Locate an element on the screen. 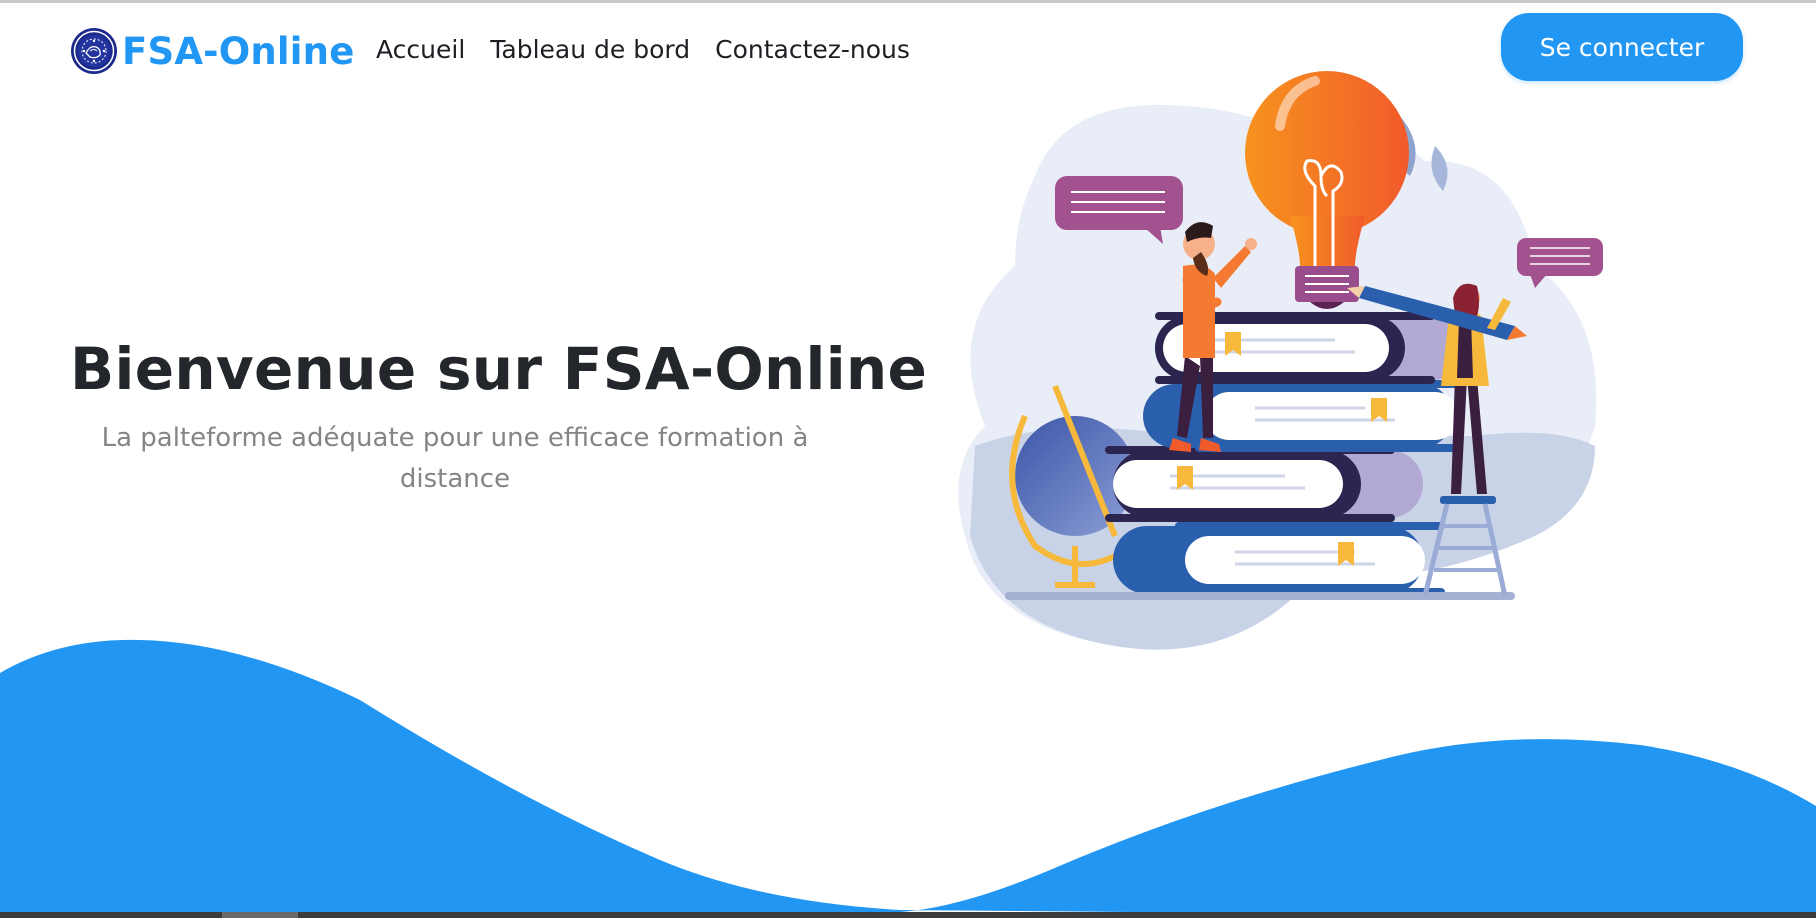  nav-link-contact: Contactez-nous is located at coordinates (812, 50).